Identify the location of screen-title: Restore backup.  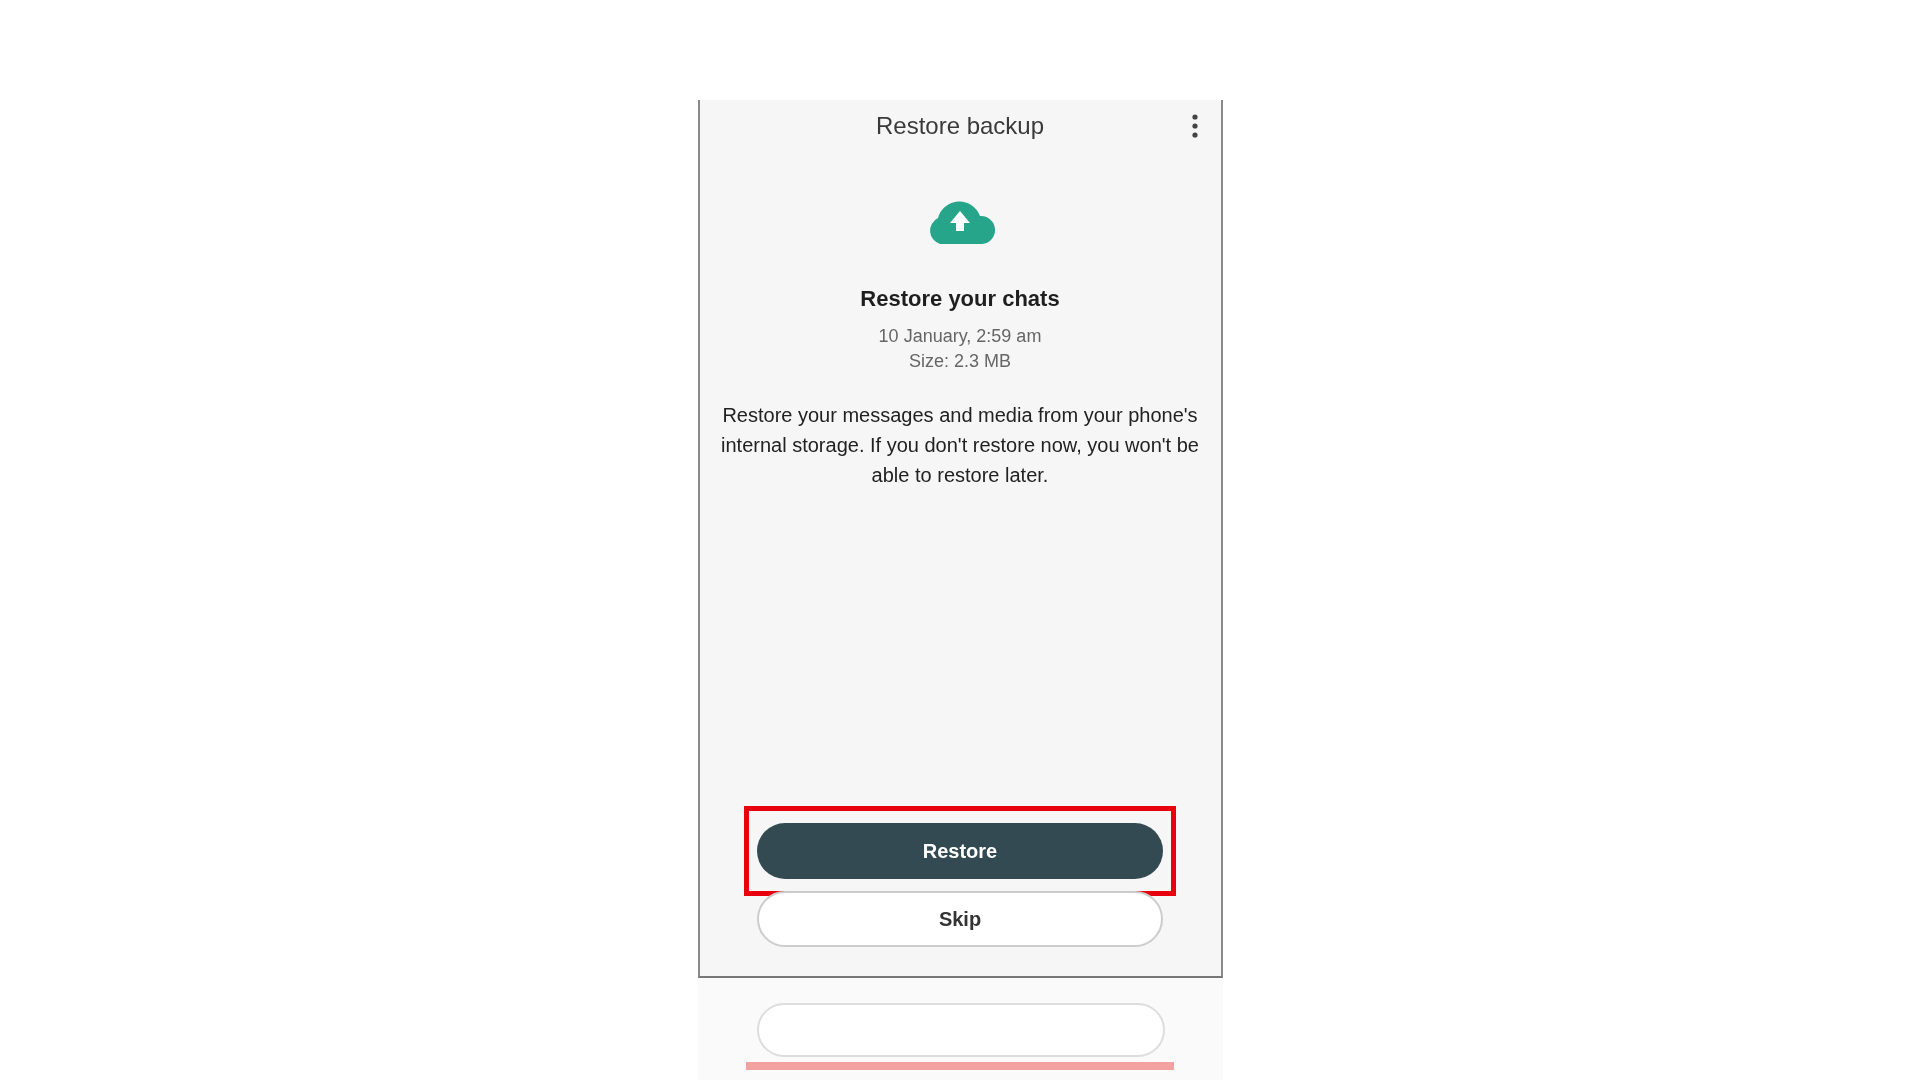
(960, 126).